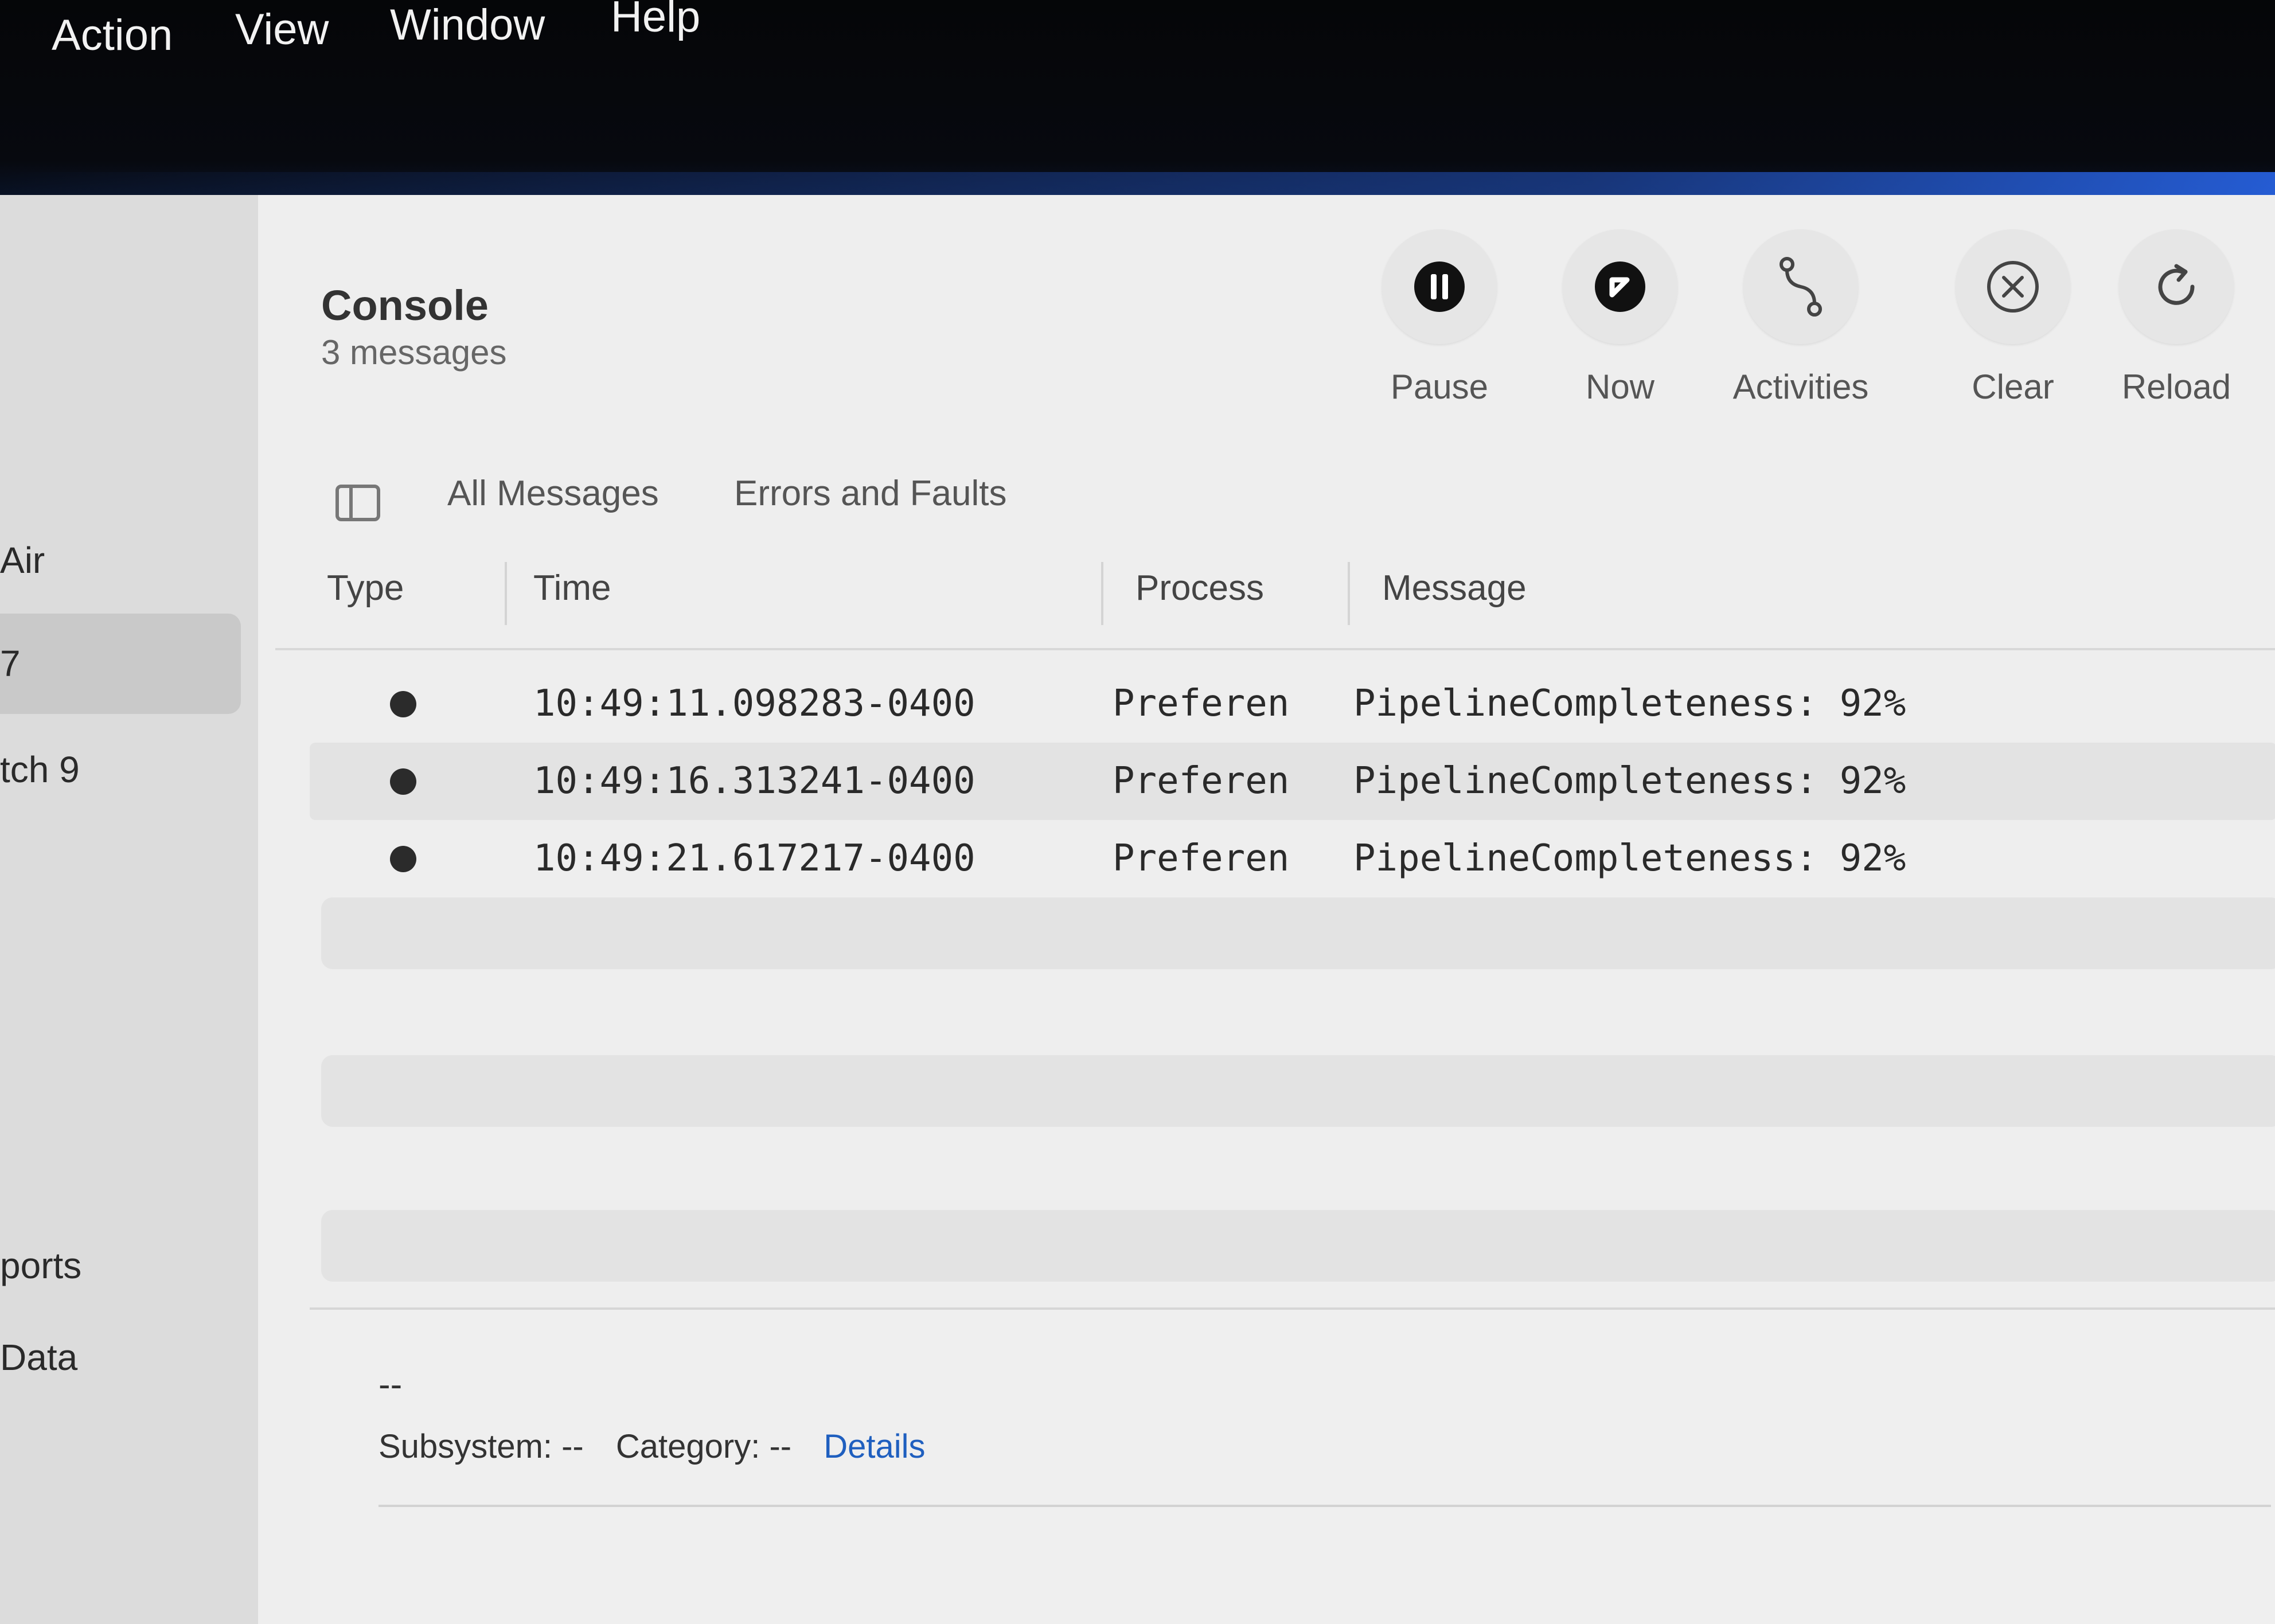 This screenshot has width=2275, height=1624. What do you see at coordinates (2176, 387) in the screenshot?
I see `reload-label: Reload` at bounding box center [2176, 387].